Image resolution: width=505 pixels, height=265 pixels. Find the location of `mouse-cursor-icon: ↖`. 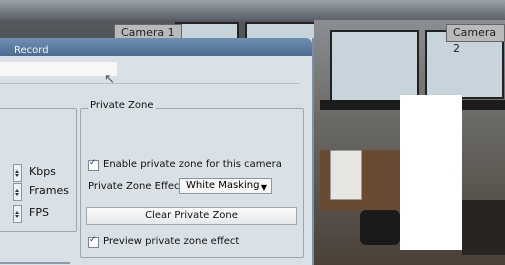

mouse-cursor-icon: ↖ is located at coordinates (109, 79).